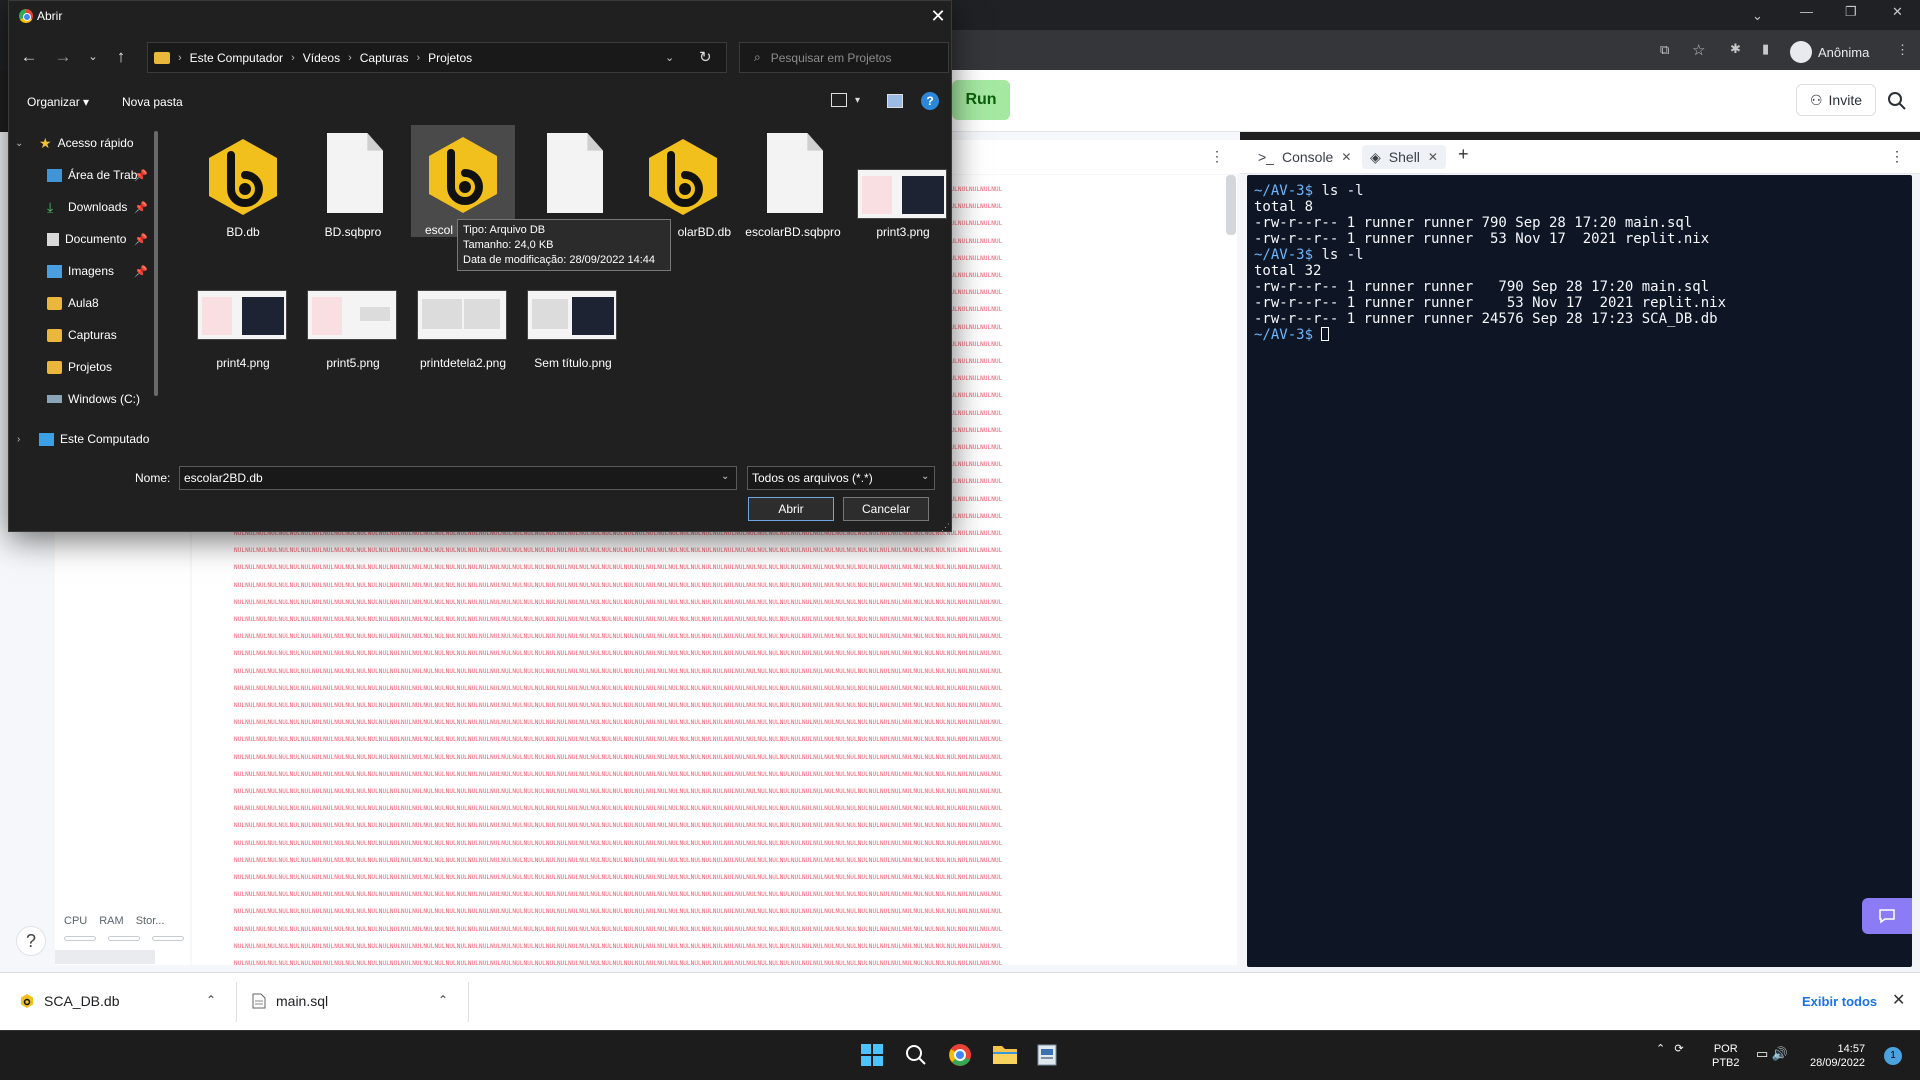 The image size is (1920, 1080). Describe the element at coordinates (1851, 12) in the screenshot. I see `restore-button: ❐` at that location.